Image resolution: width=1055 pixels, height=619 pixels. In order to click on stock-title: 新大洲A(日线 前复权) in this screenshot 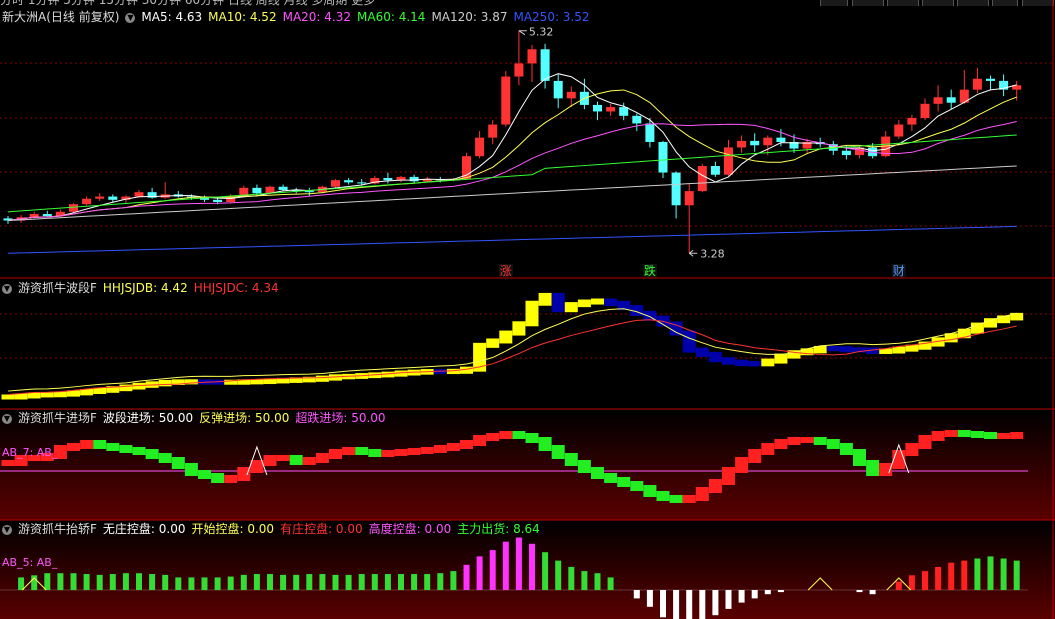, I will do `click(61, 17)`.